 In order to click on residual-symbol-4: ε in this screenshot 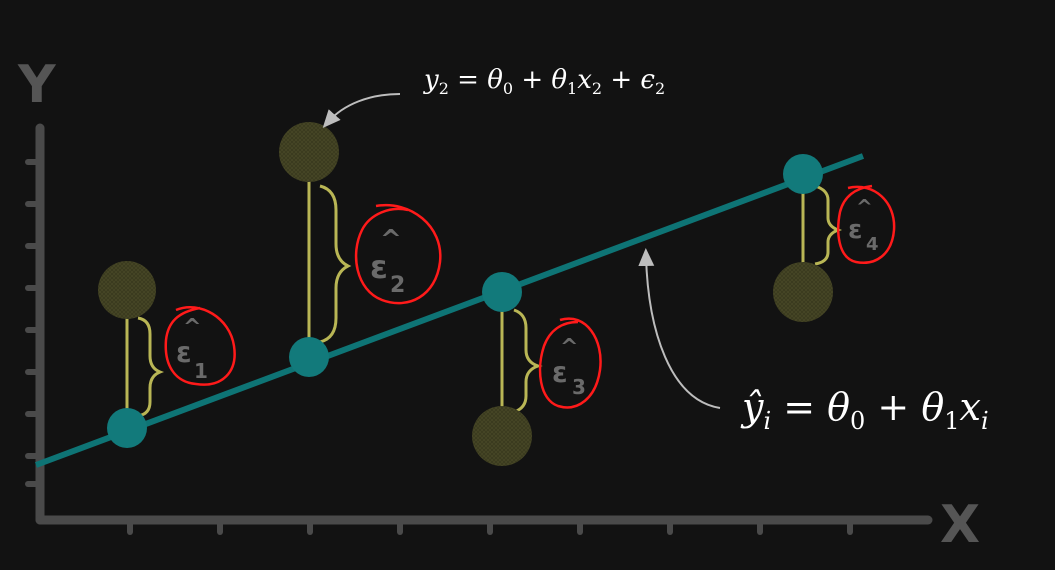, I will do `click(855, 230)`.